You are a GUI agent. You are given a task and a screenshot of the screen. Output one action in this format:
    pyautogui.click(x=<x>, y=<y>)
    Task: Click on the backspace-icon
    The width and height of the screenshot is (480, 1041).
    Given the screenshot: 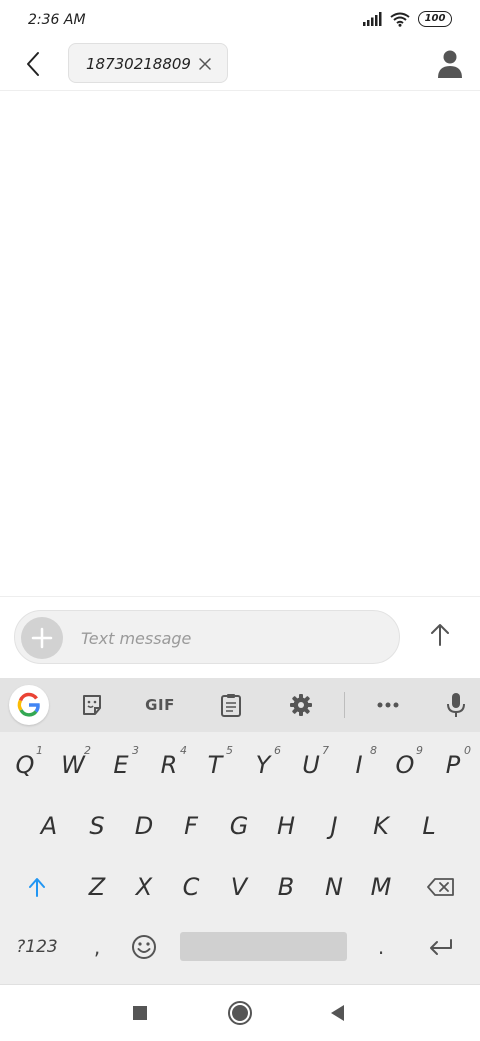 What is the action you would take?
    pyautogui.click(x=440, y=887)
    